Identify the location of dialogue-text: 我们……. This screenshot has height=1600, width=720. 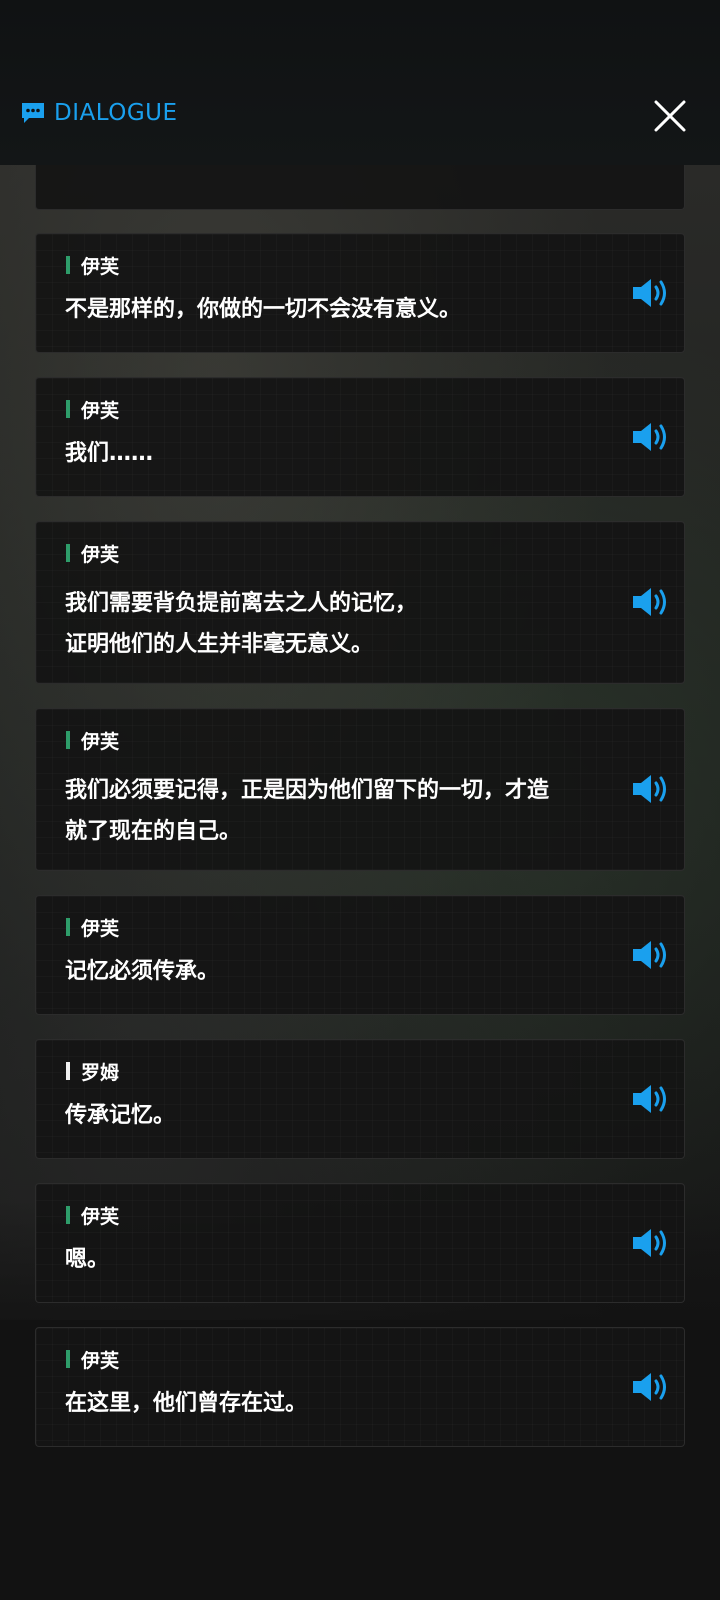
(109, 453).